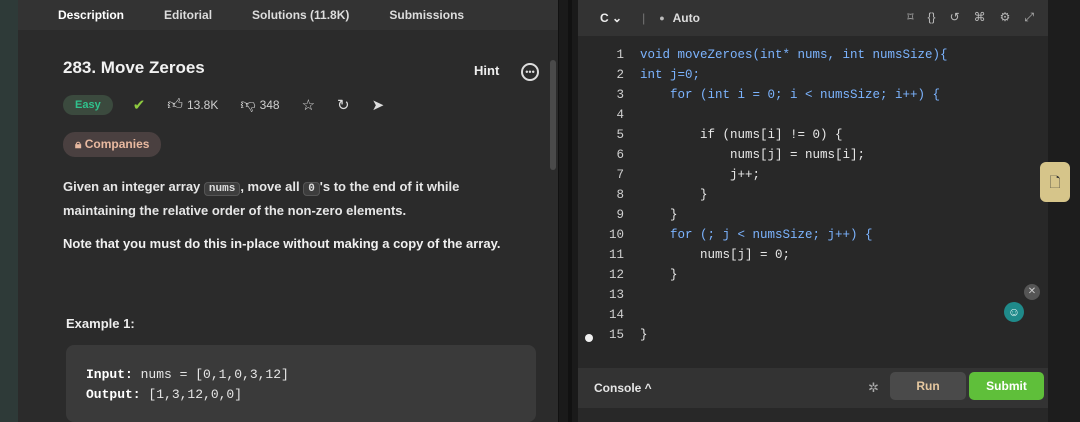  I want to click on code-line: 5 if (nums[i] != 0) {, so click(710, 138).